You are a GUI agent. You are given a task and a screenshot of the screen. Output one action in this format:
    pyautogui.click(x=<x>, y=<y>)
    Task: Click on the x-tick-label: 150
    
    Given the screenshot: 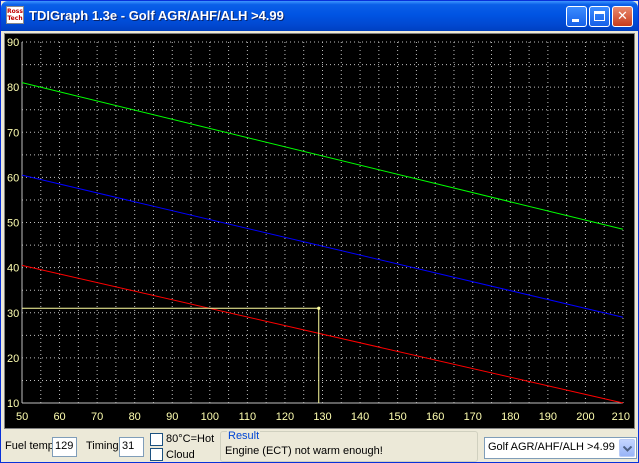 What is the action you would take?
    pyautogui.click(x=397, y=417)
    